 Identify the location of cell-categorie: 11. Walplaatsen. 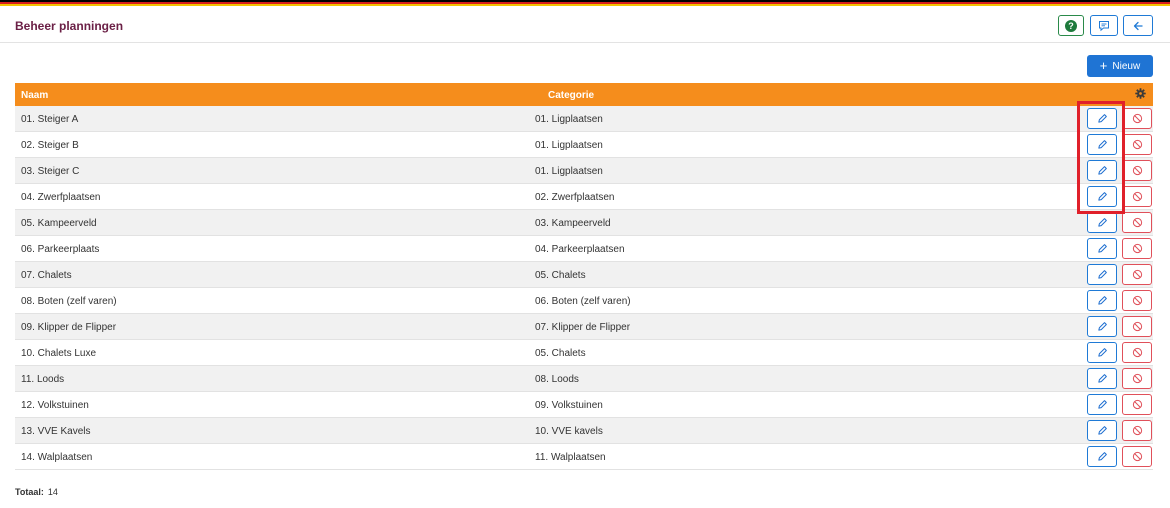
(570, 457).